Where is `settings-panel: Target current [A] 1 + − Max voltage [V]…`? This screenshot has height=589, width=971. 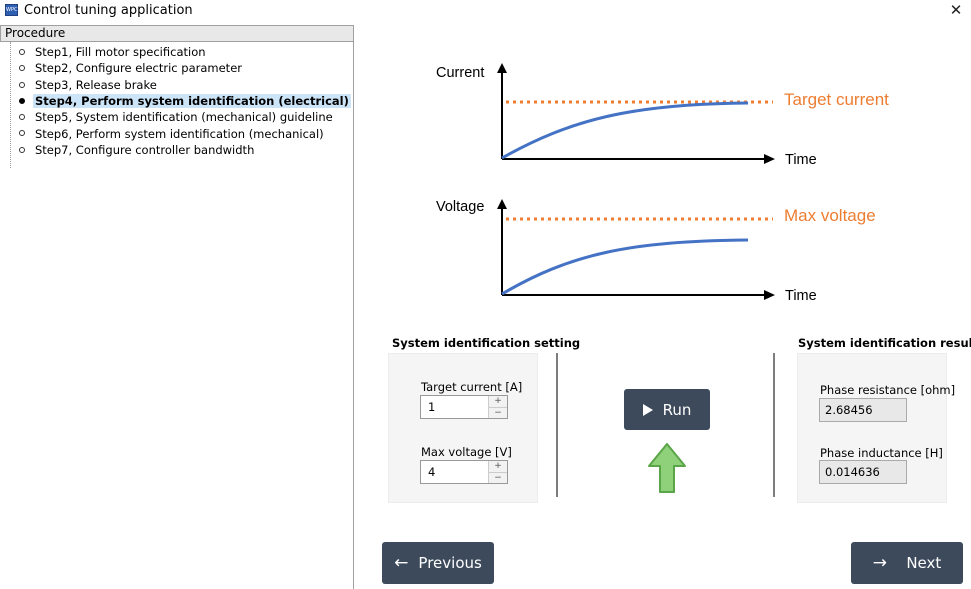
settings-panel: Target current [A] 1 + − Max voltage [V]… is located at coordinates (463, 428).